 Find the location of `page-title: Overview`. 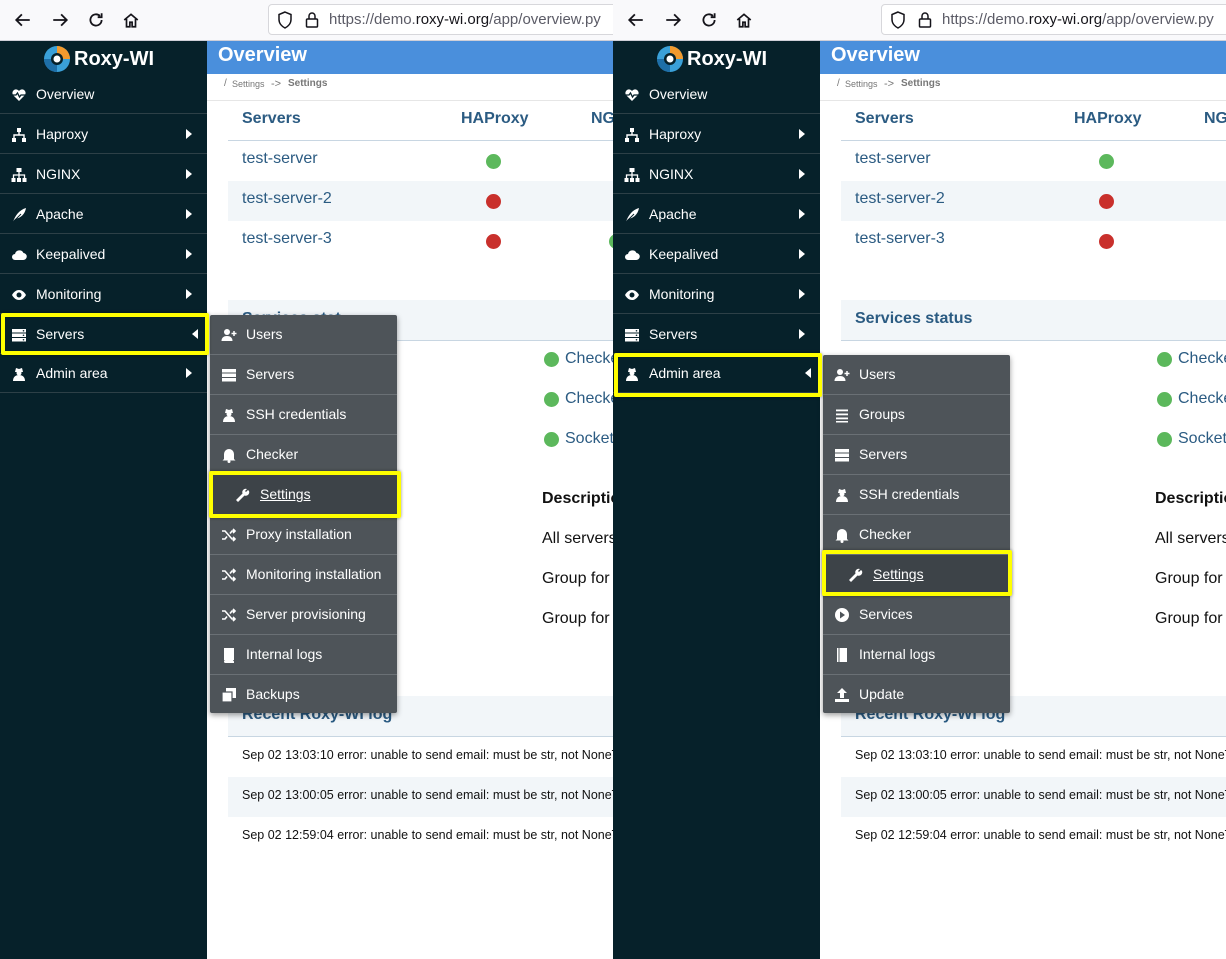

page-title: Overview is located at coordinates (875, 55).